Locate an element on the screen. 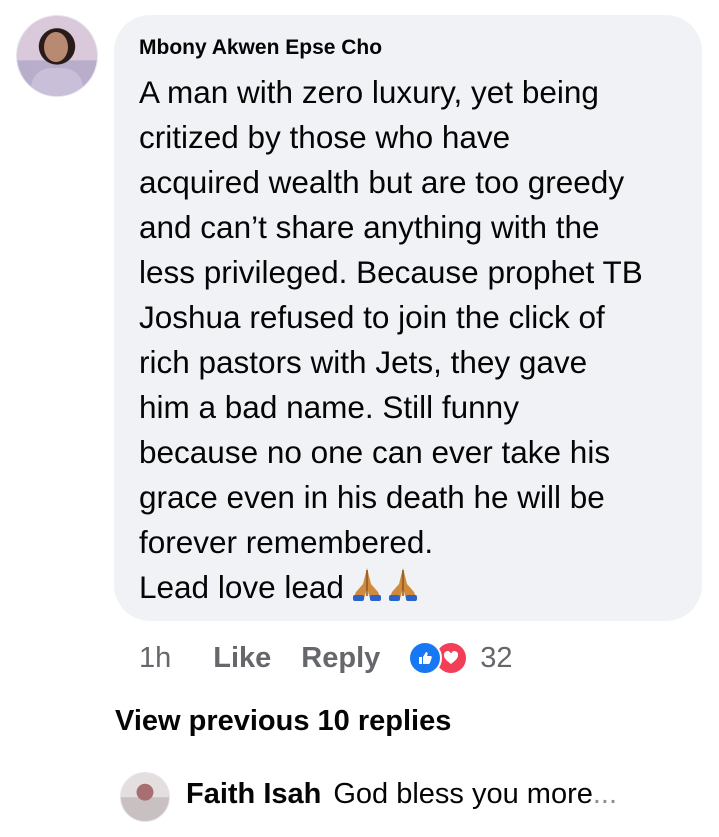 Image resolution: width=719 pixels, height=837 pixels. praying-hands-emoji-pair is located at coordinates (386, 590).